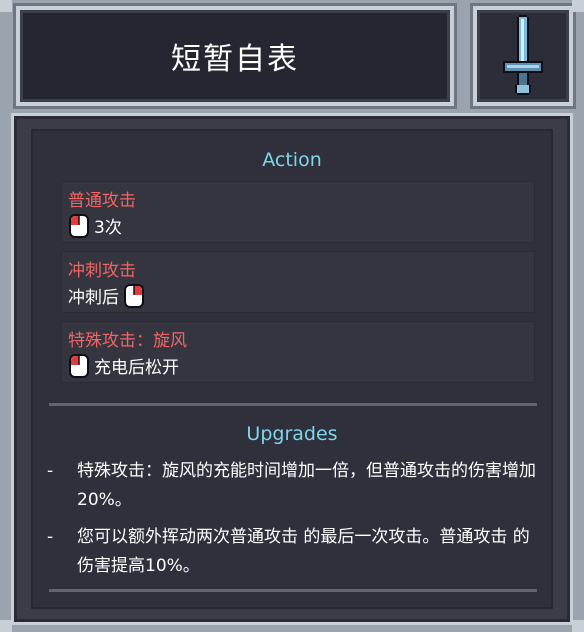 Image resolution: width=584 pixels, height=632 pixels. Describe the element at coordinates (298, 282) in the screenshot. I see `action-row-dash-attack: 冲刺攻击 冲刺后` at that location.